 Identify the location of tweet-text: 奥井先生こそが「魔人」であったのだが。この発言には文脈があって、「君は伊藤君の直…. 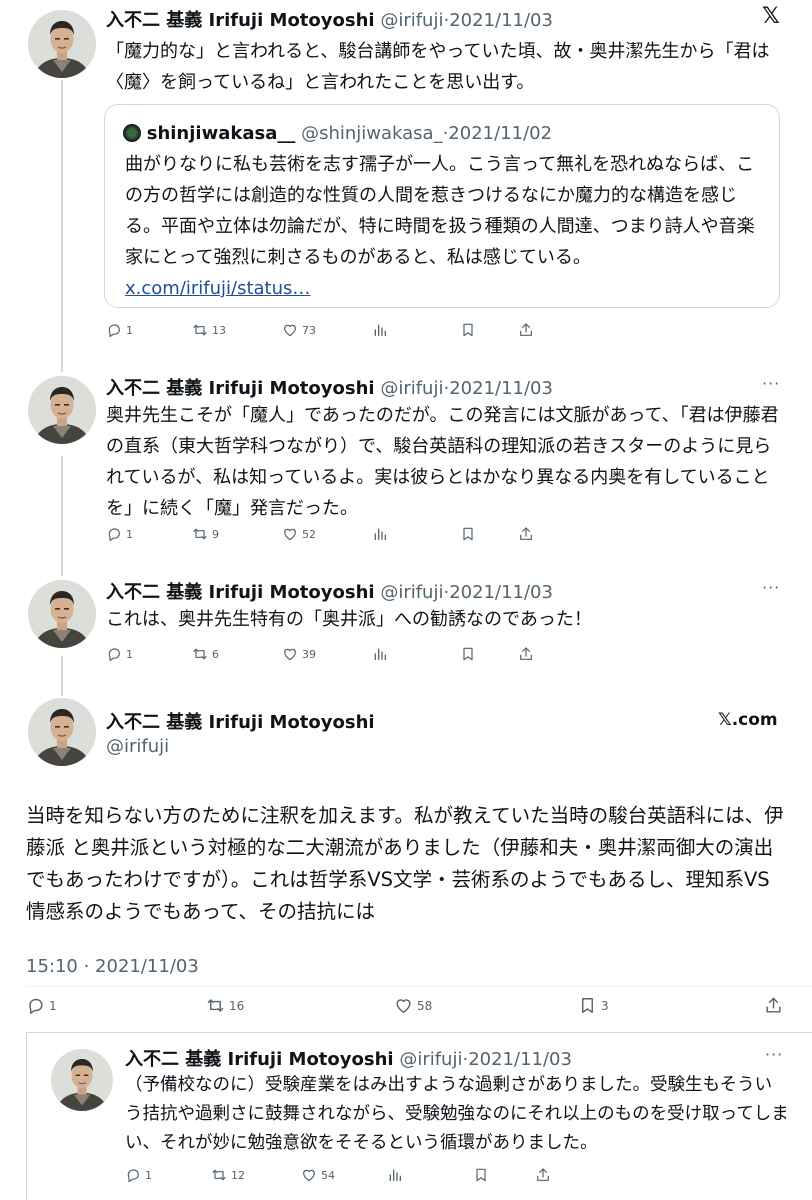
(442, 462).